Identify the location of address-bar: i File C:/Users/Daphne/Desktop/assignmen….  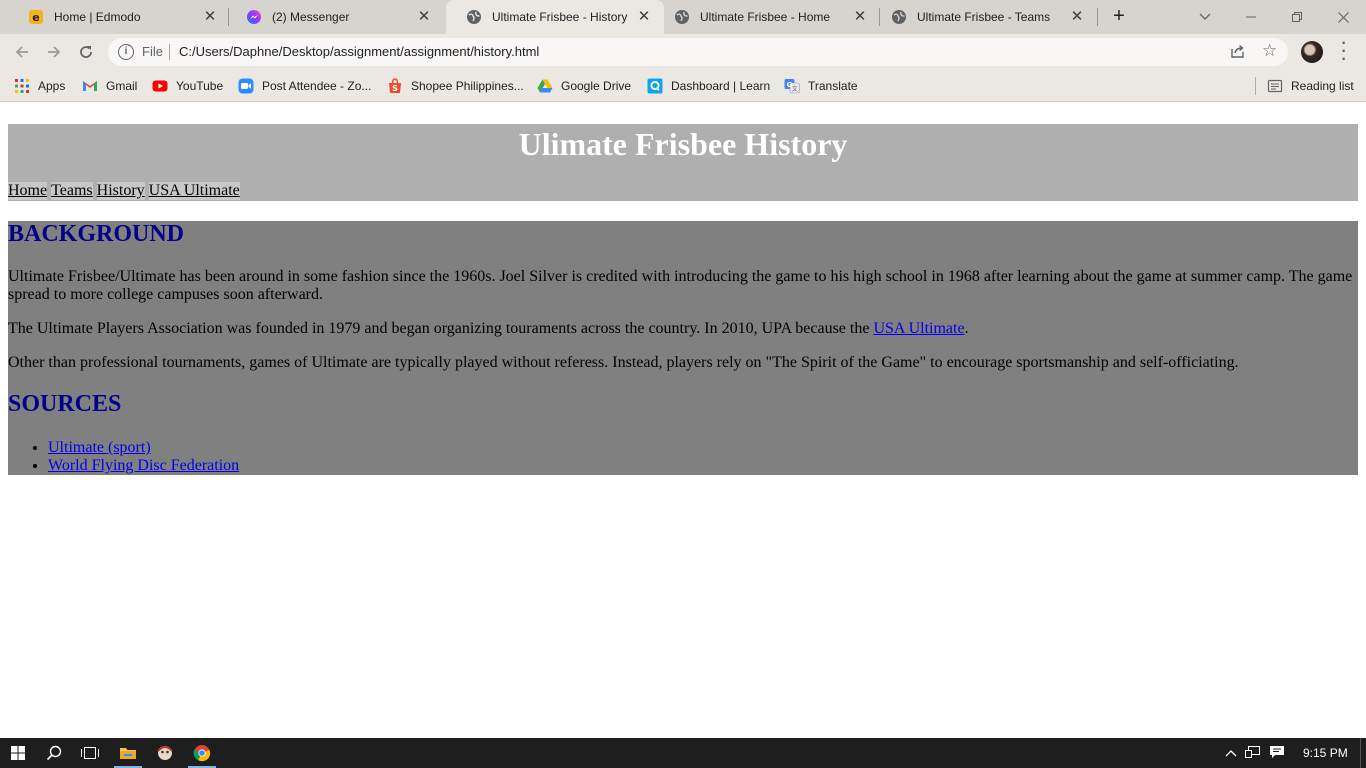
(698, 52).